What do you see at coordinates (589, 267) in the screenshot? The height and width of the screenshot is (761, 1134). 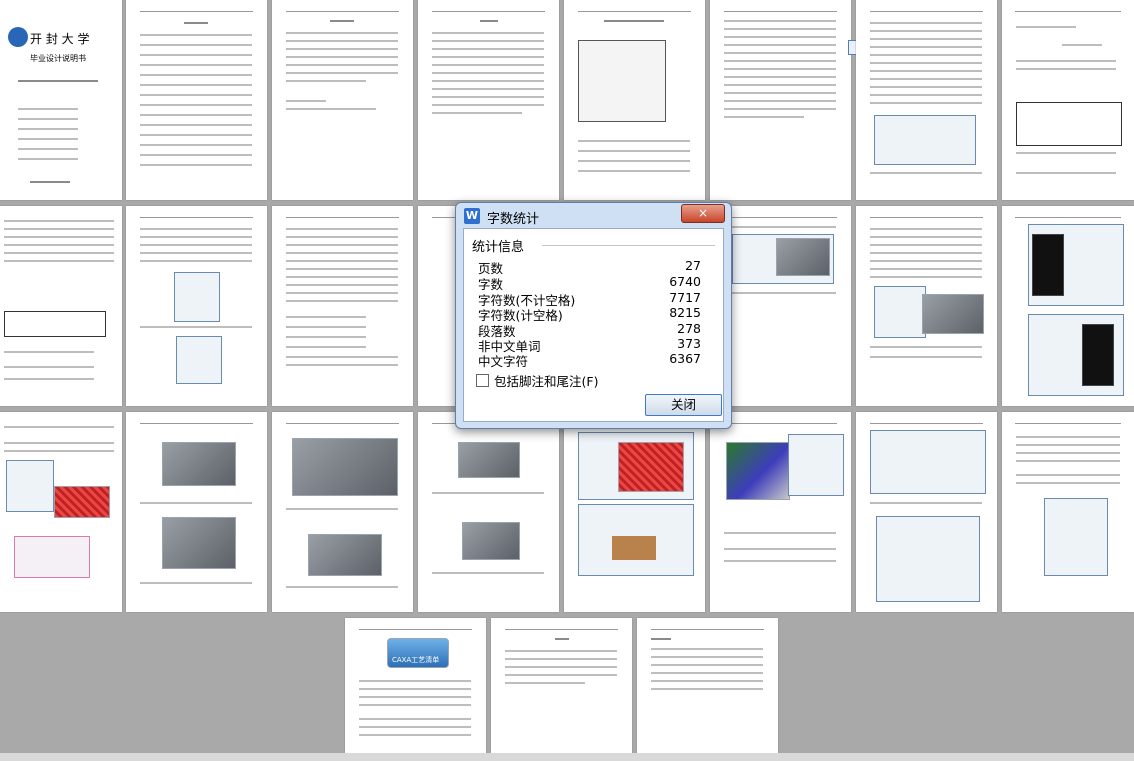 I see `stat-row-pages: 页数 27` at bounding box center [589, 267].